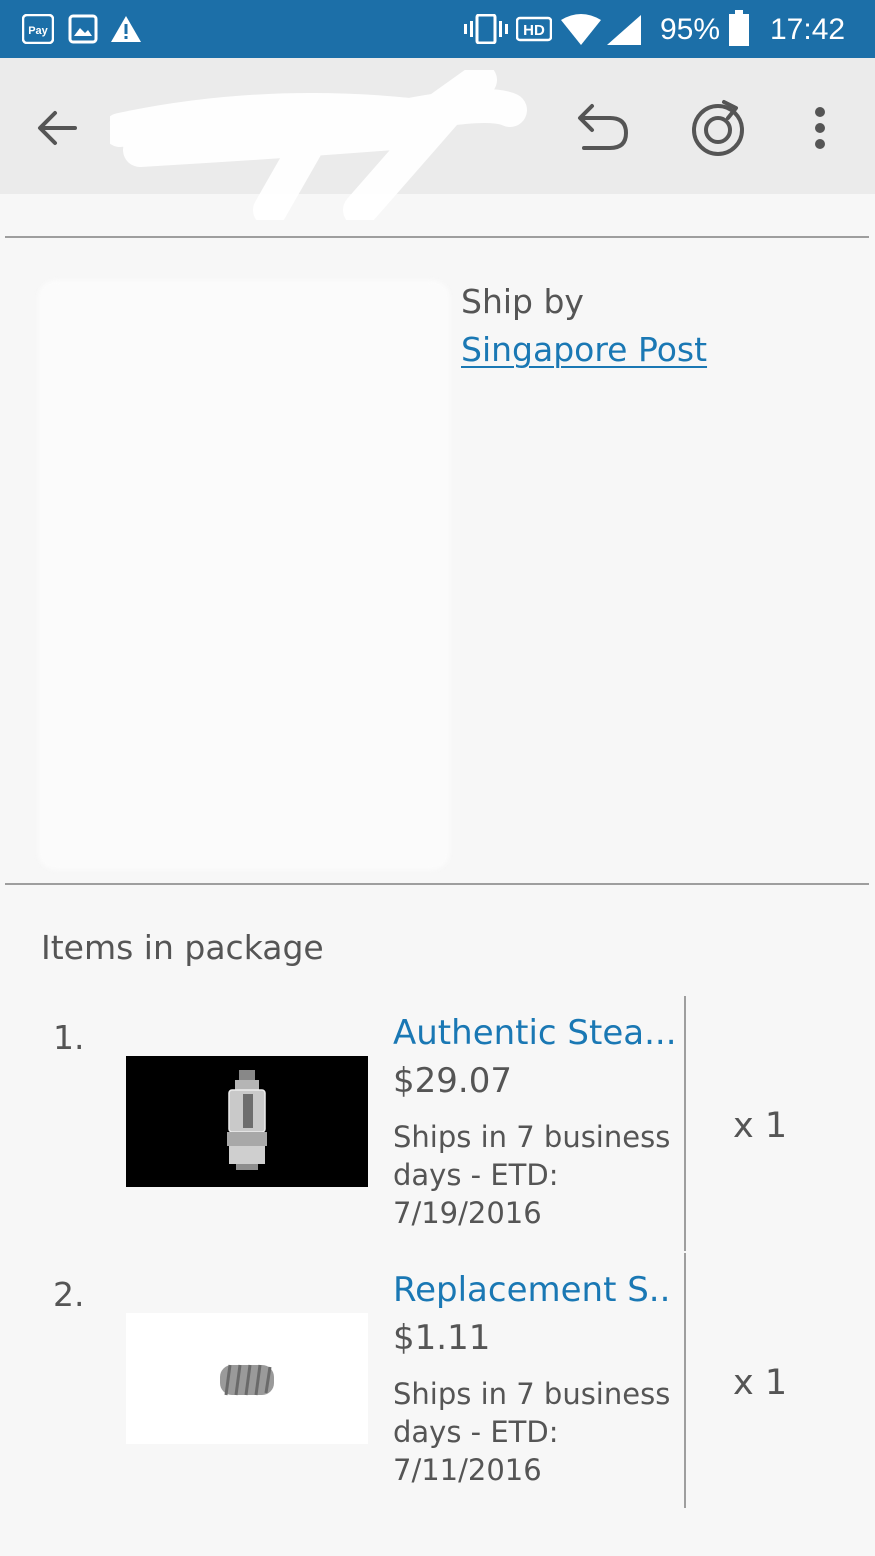 Image resolution: width=875 pixels, height=1556 pixels. What do you see at coordinates (437, 237) in the screenshot?
I see `divider-top` at bounding box center [437, 237].